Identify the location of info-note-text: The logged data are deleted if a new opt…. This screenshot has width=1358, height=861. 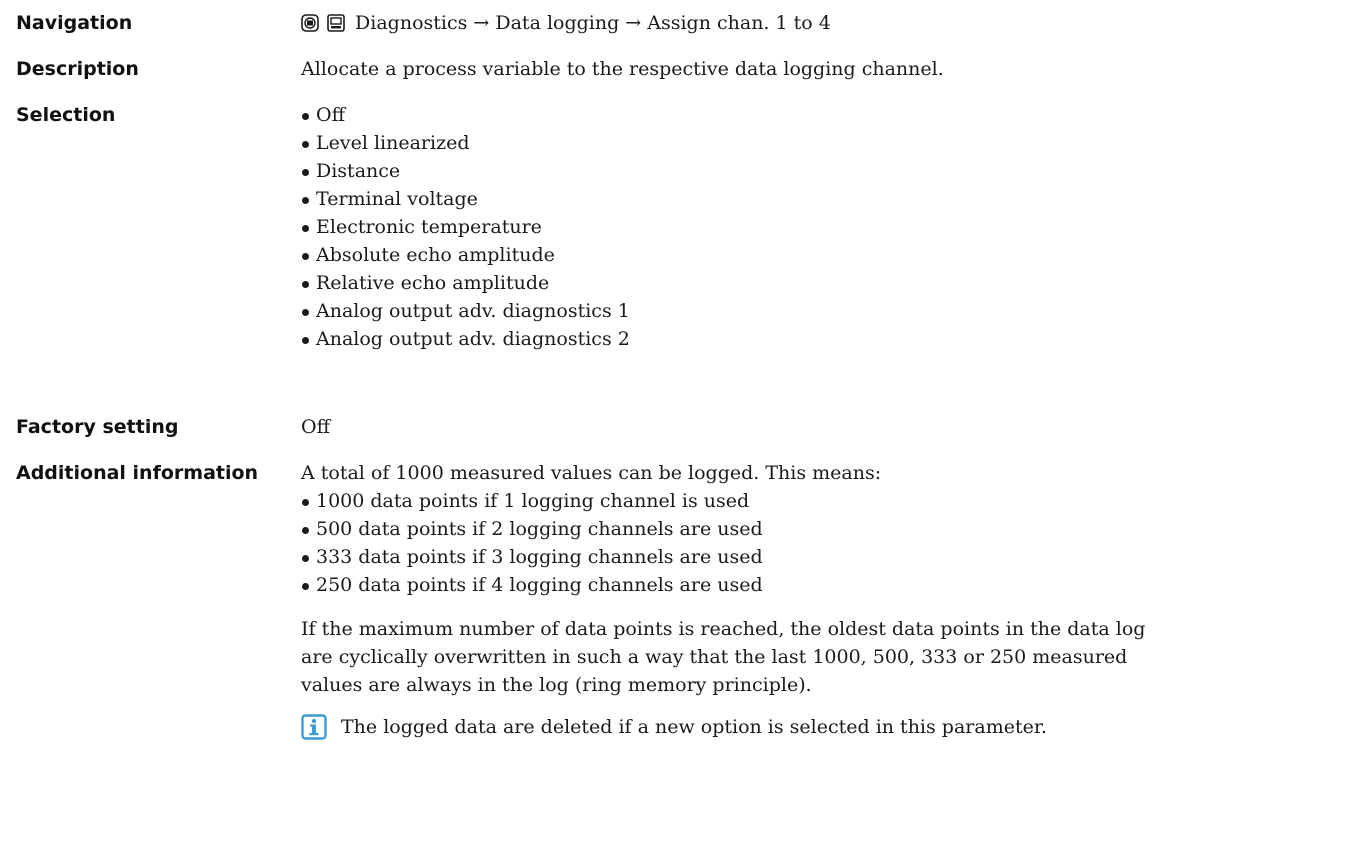
(694, 727).